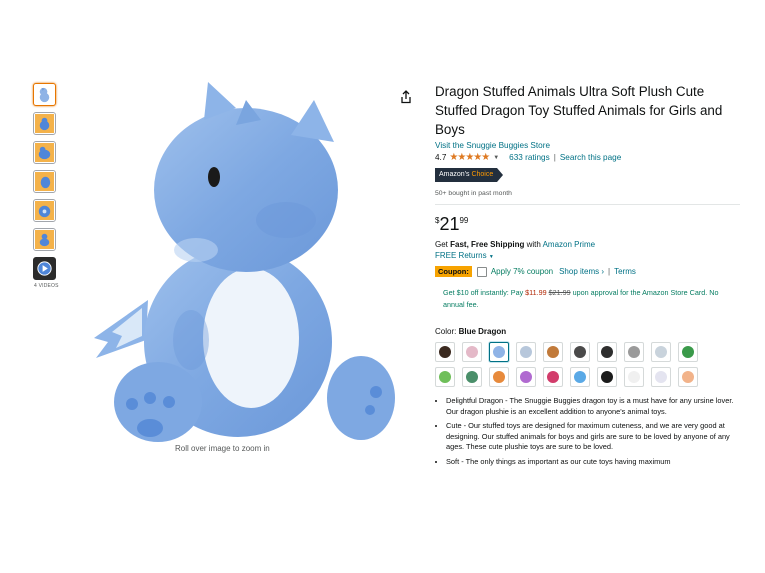 The image size is (765, 573). What do you see at coordinates (529, 157) in the screenshot?
I see `ratings-count-link: 633 ratings` at bounding box center [529, 157].